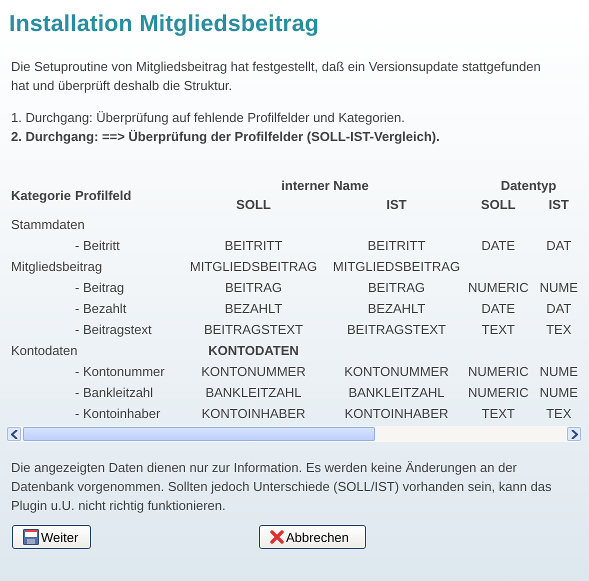  I want to click on column-header: Kategorie, so click(41, 195).